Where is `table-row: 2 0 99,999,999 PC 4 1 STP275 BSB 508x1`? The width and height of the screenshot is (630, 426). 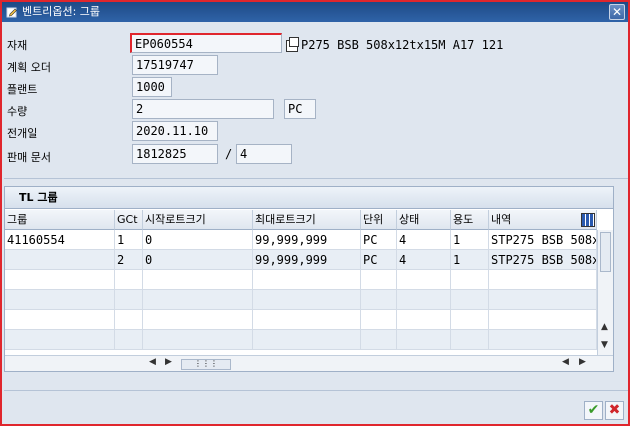 table-row: 2 0 99,999,999 PC 4 1 STP275 BSB 508x1 is located at coordinates (301, 260).